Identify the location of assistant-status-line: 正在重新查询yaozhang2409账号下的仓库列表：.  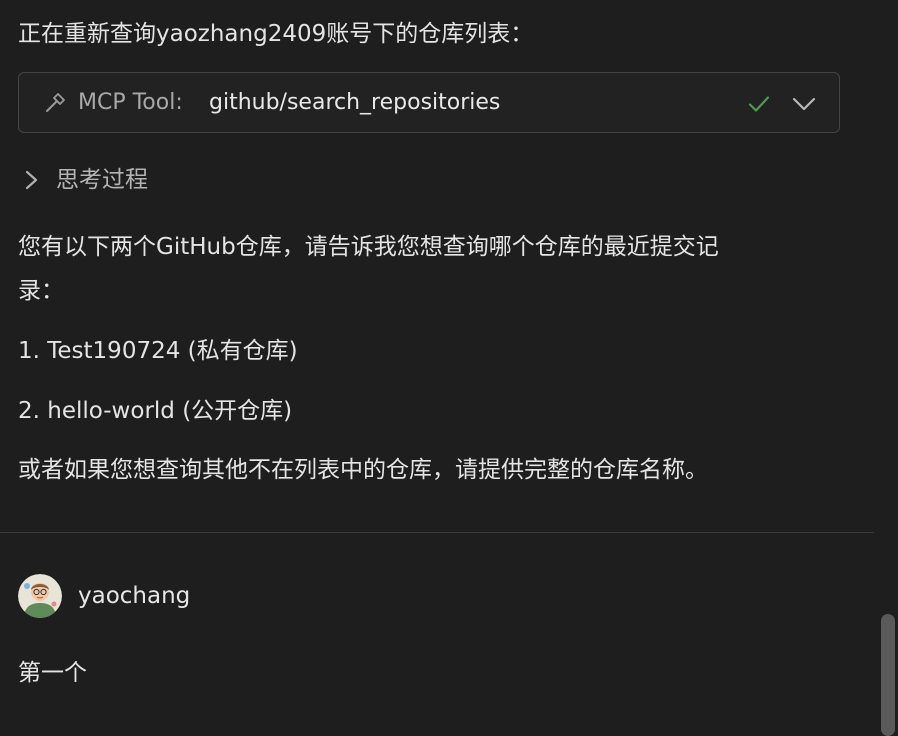
(276, 34).